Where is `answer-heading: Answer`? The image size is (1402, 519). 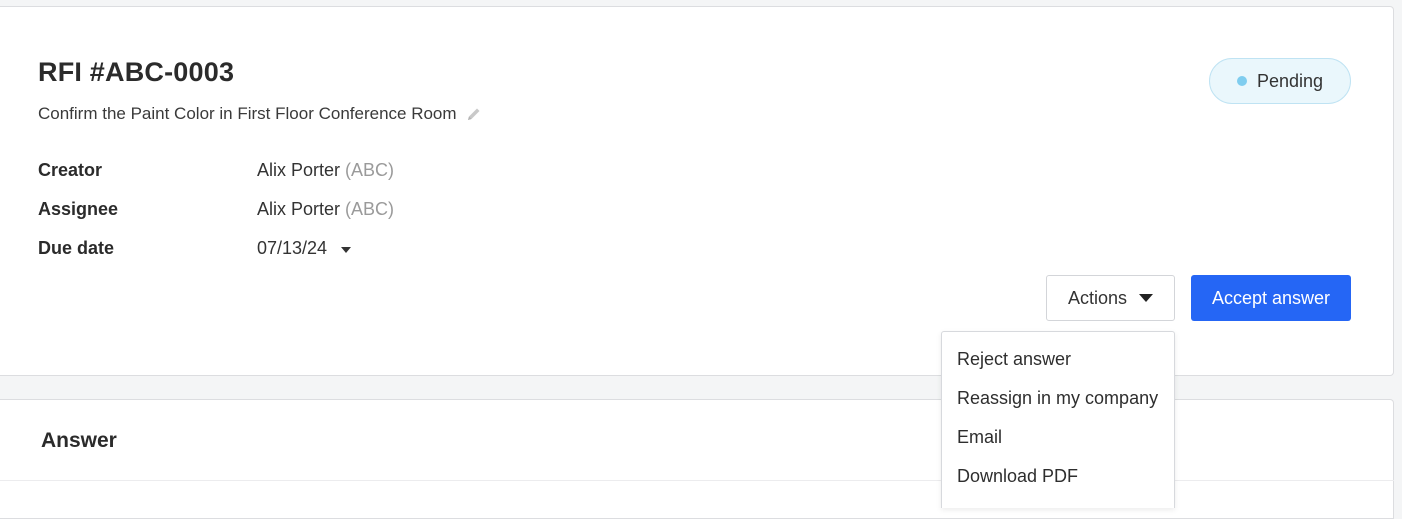 answer-heading: Answer is located at coordinates (79, 440).